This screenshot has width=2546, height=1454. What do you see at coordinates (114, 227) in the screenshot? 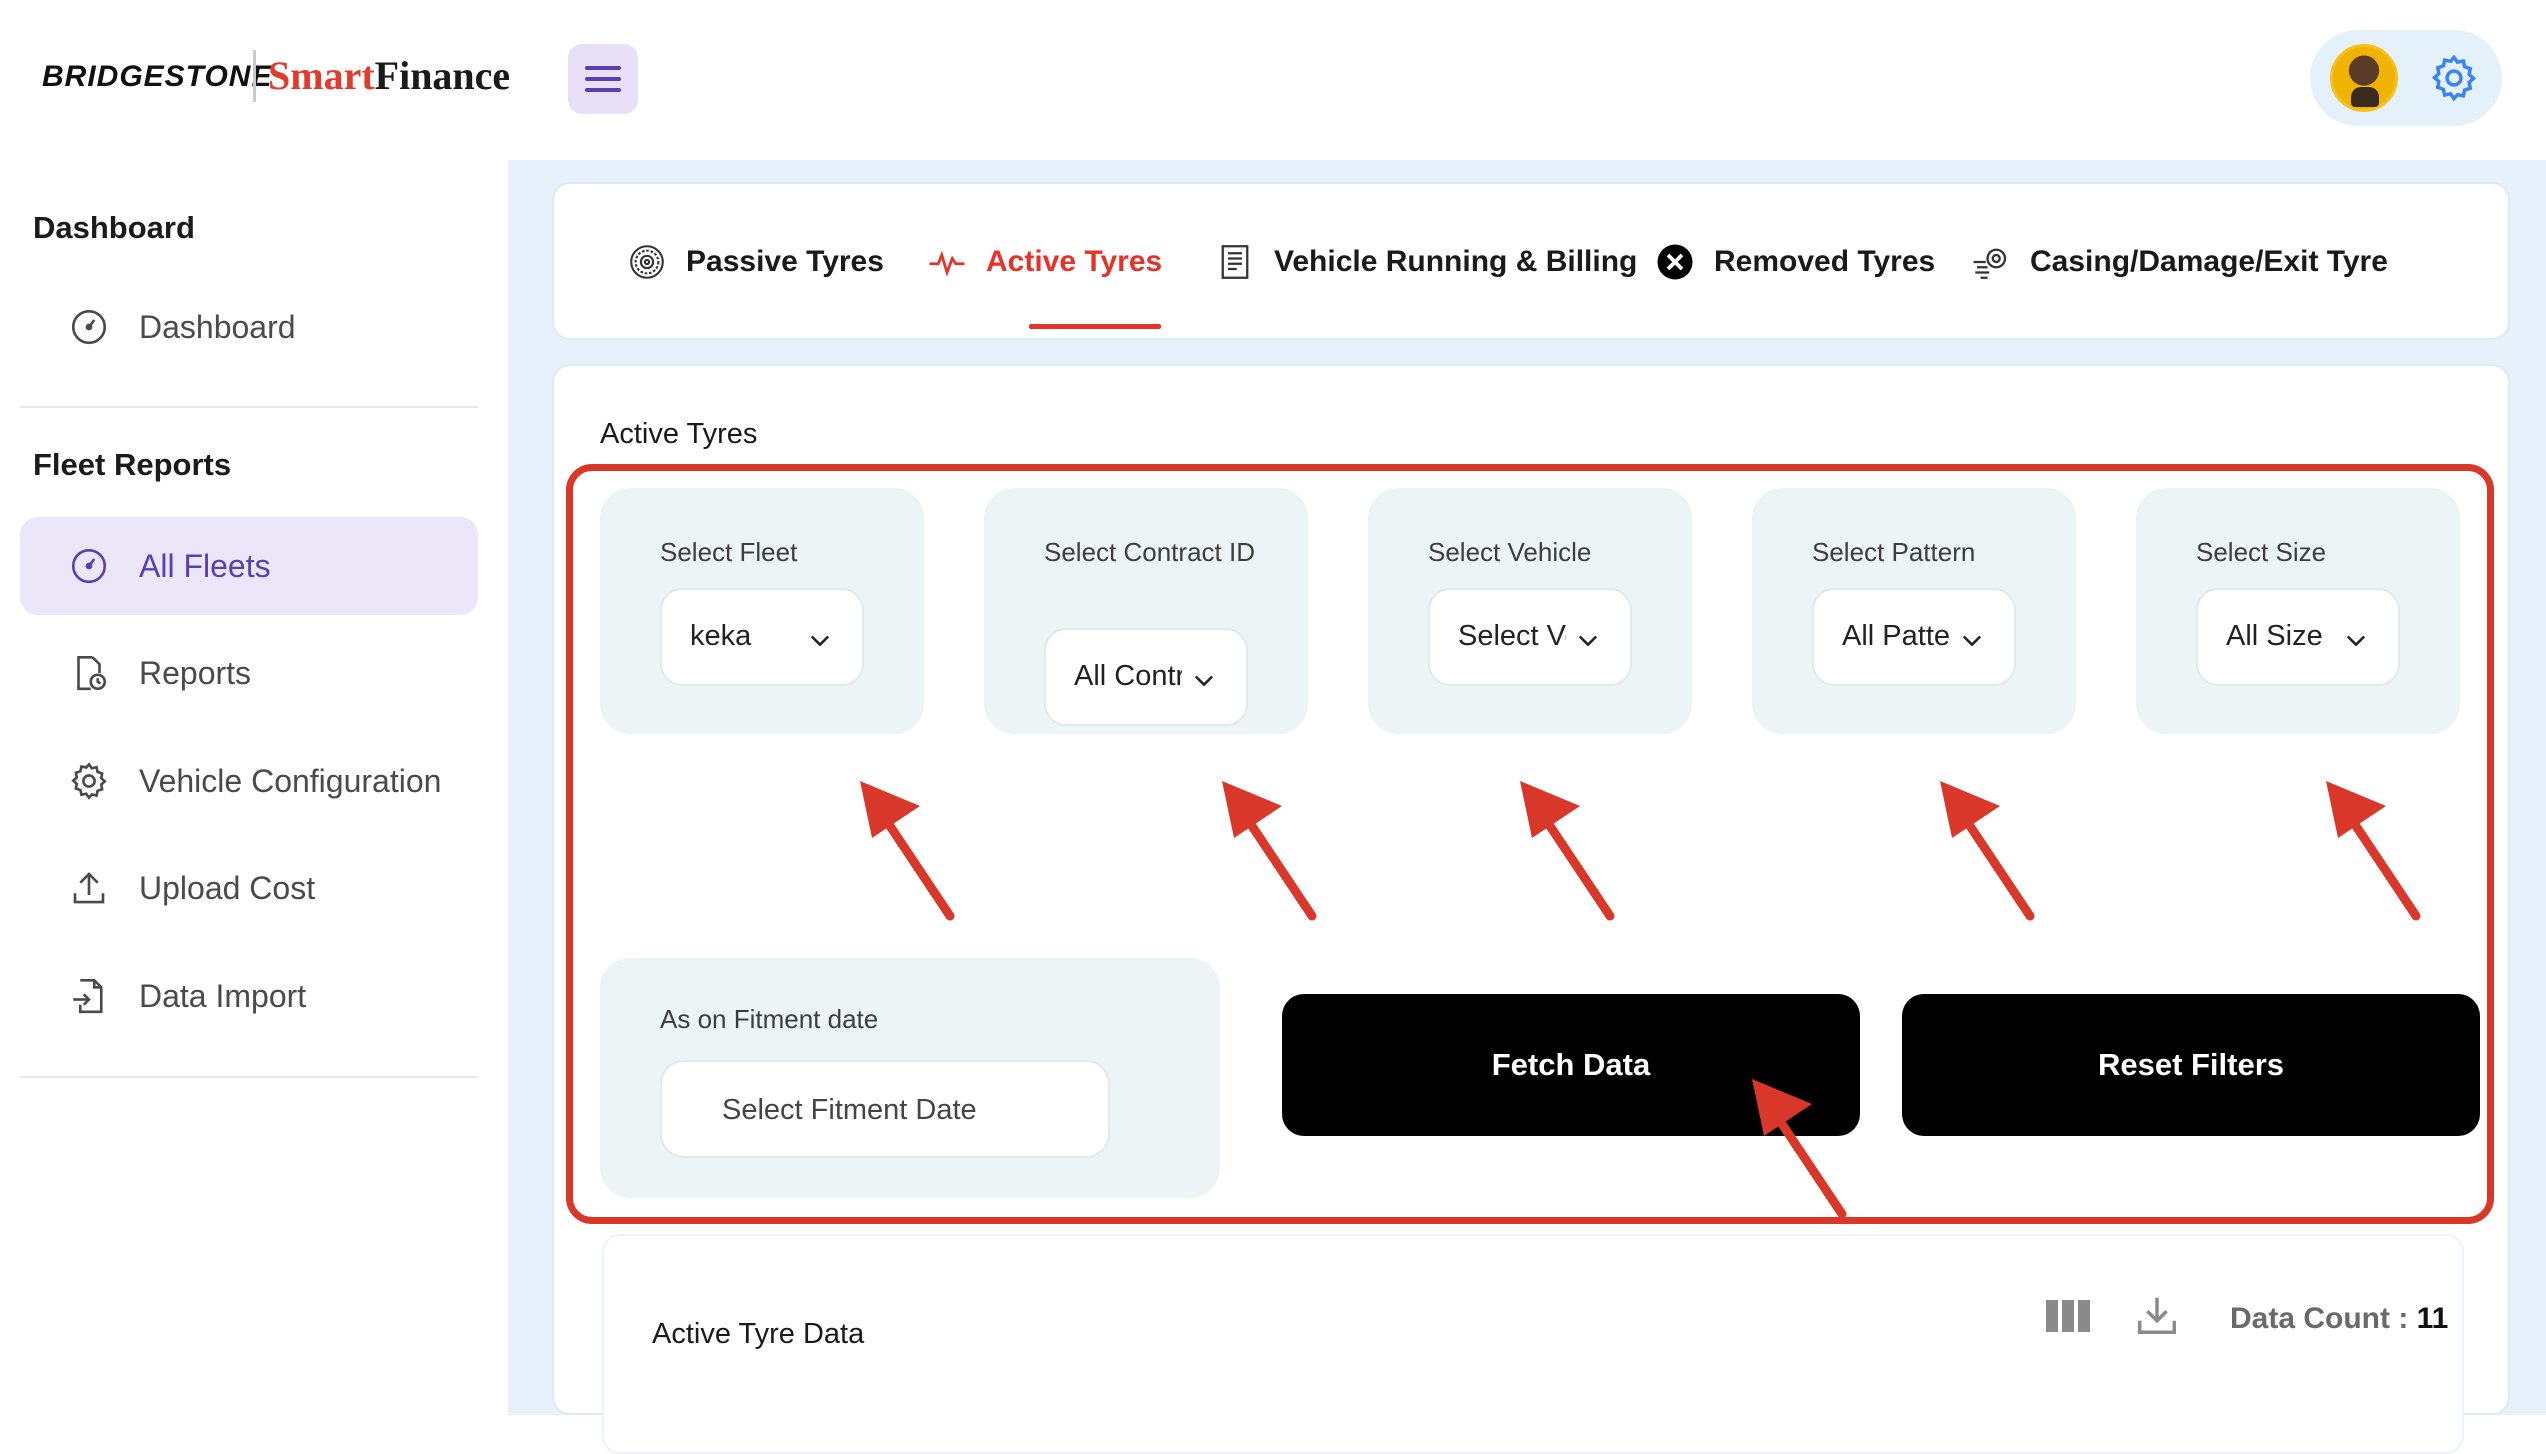
I see `sidebar-heading-dashboard: Dashboard` at bounding box center [114, 227].